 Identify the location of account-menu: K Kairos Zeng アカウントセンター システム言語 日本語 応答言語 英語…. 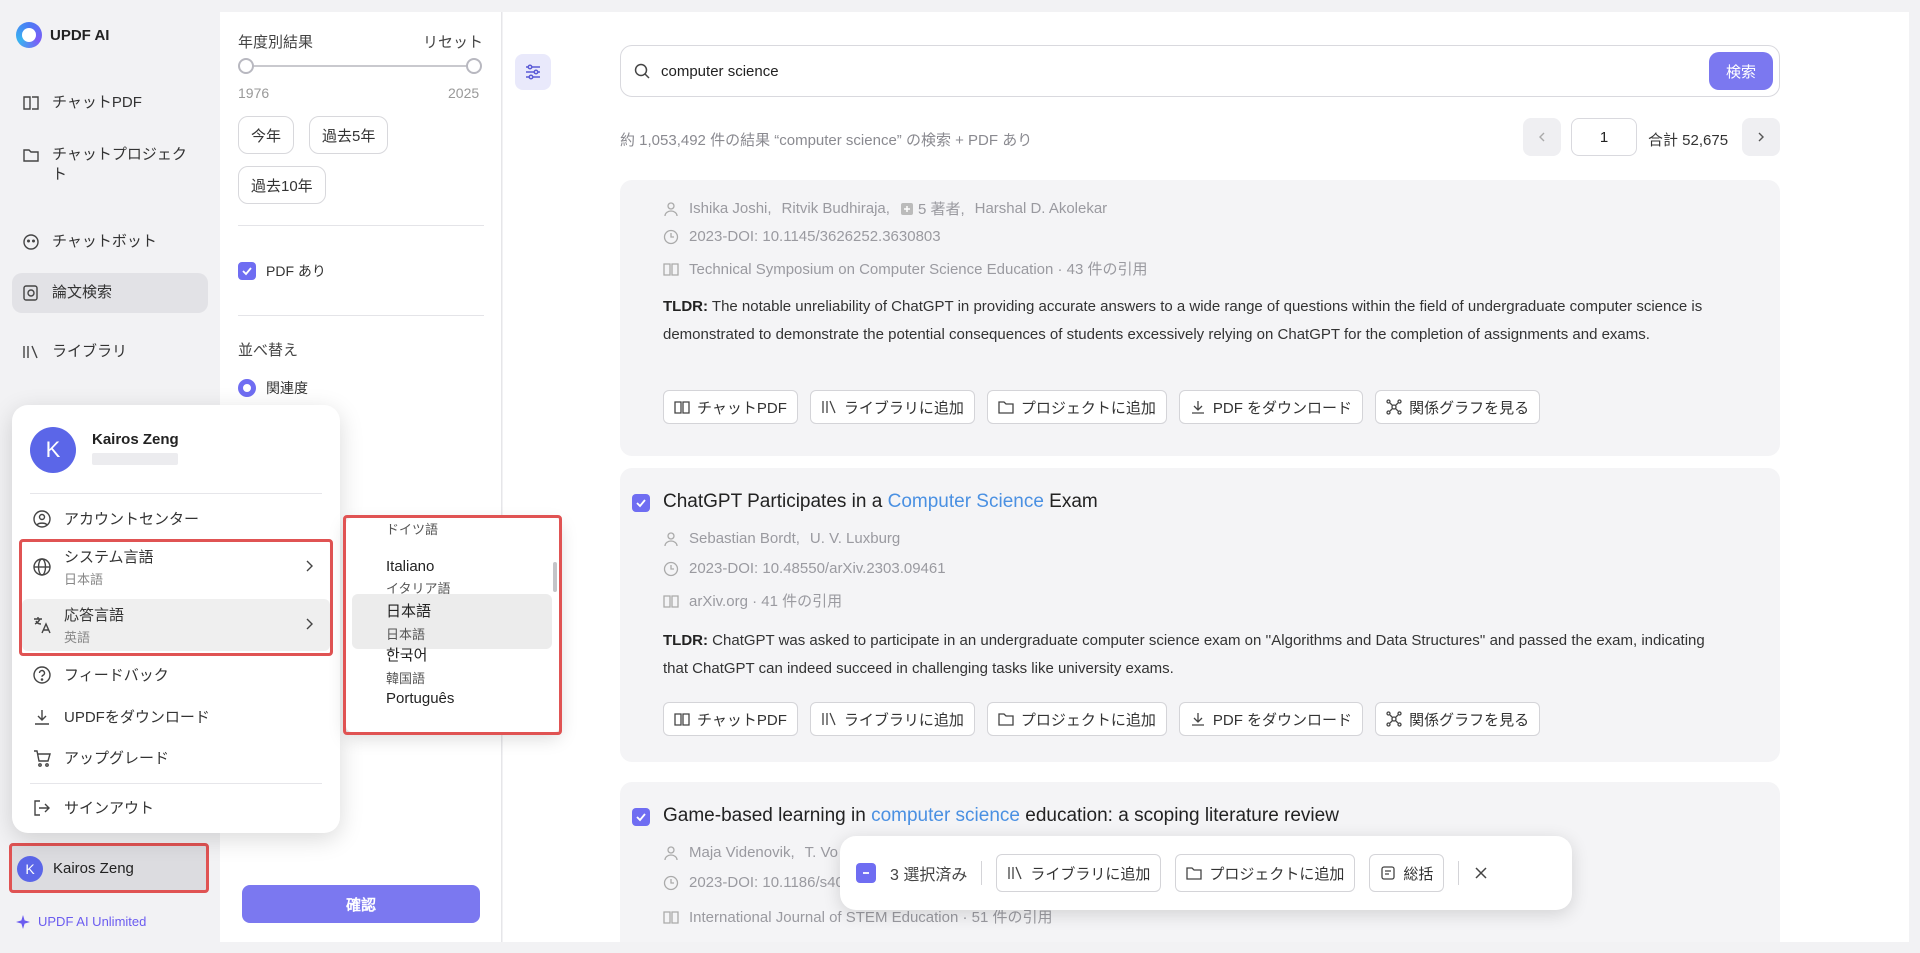
(176, 619).